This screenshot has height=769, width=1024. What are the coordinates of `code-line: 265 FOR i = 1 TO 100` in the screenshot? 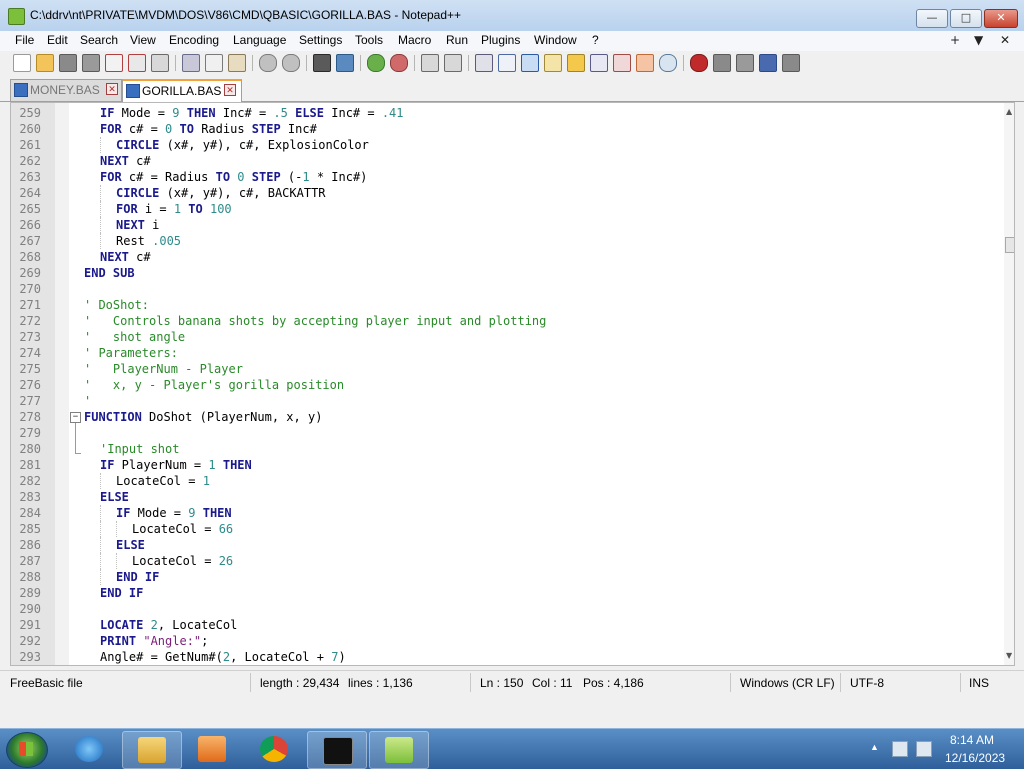 It's located at (506, 209).